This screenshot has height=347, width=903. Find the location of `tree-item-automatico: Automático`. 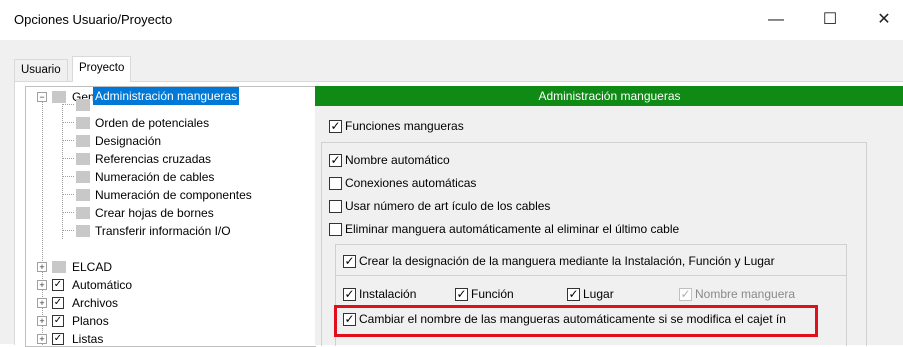

tree-item-automatico: Automático is located at coordinates (102, 285).